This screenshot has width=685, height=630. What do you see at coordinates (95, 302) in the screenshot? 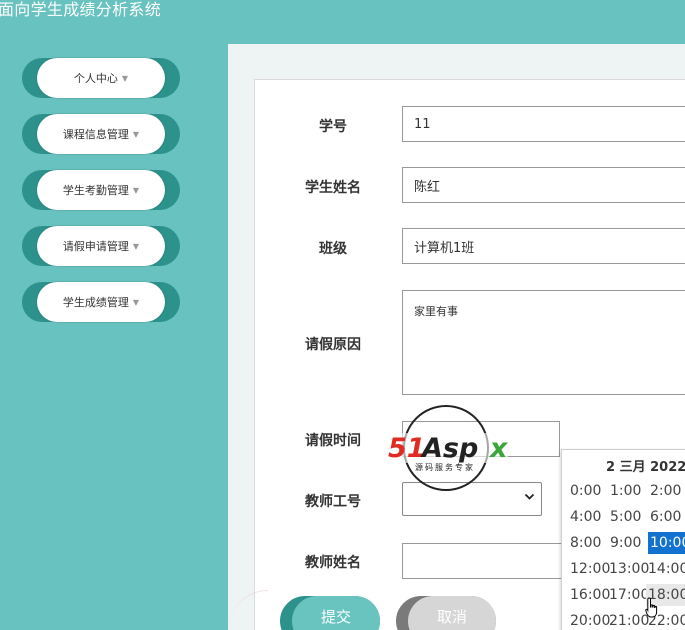
I see `sidebar-item-label: 学生成绩管理` at bounding box center [95, 302].